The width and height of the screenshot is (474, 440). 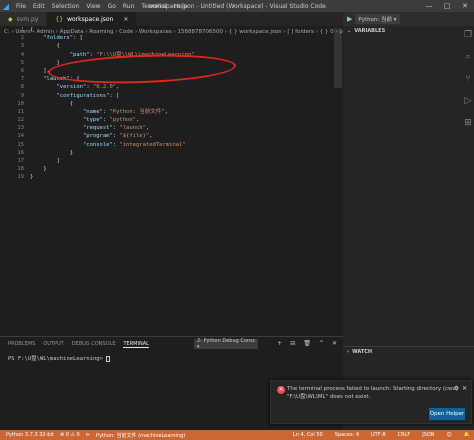 I want to click on indentation: Spaces: 4, so click(x=347, y=435).